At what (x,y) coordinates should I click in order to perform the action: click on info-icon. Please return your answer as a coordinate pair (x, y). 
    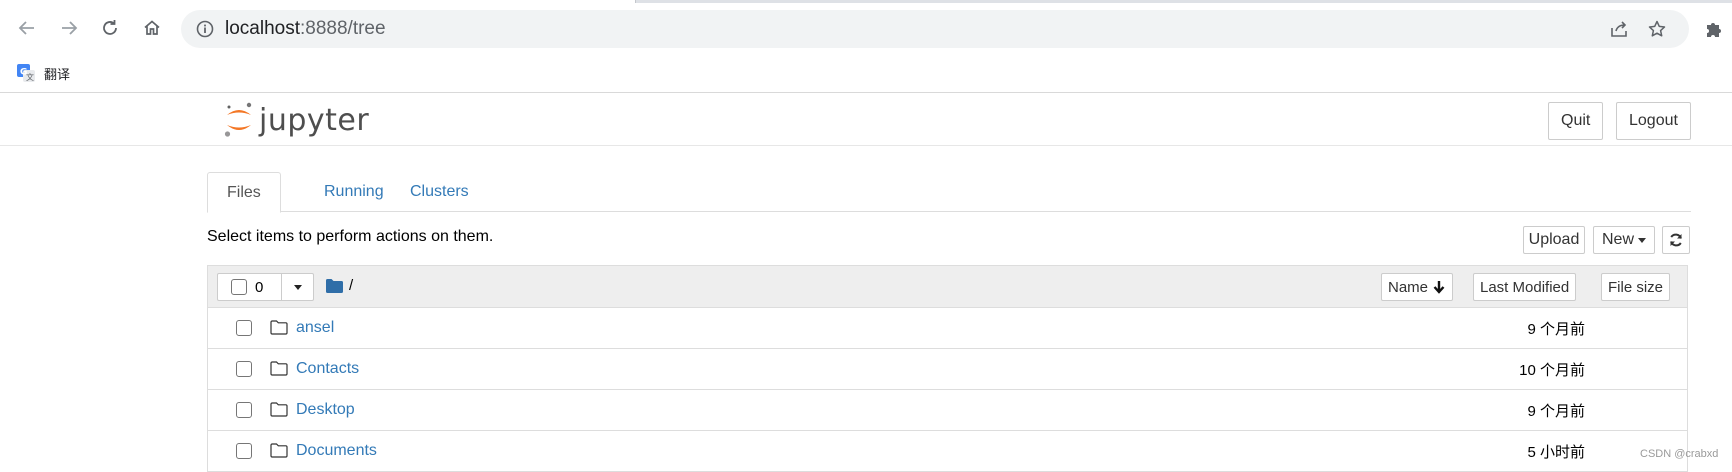
    Looking at the image, I should click on (205, 29).